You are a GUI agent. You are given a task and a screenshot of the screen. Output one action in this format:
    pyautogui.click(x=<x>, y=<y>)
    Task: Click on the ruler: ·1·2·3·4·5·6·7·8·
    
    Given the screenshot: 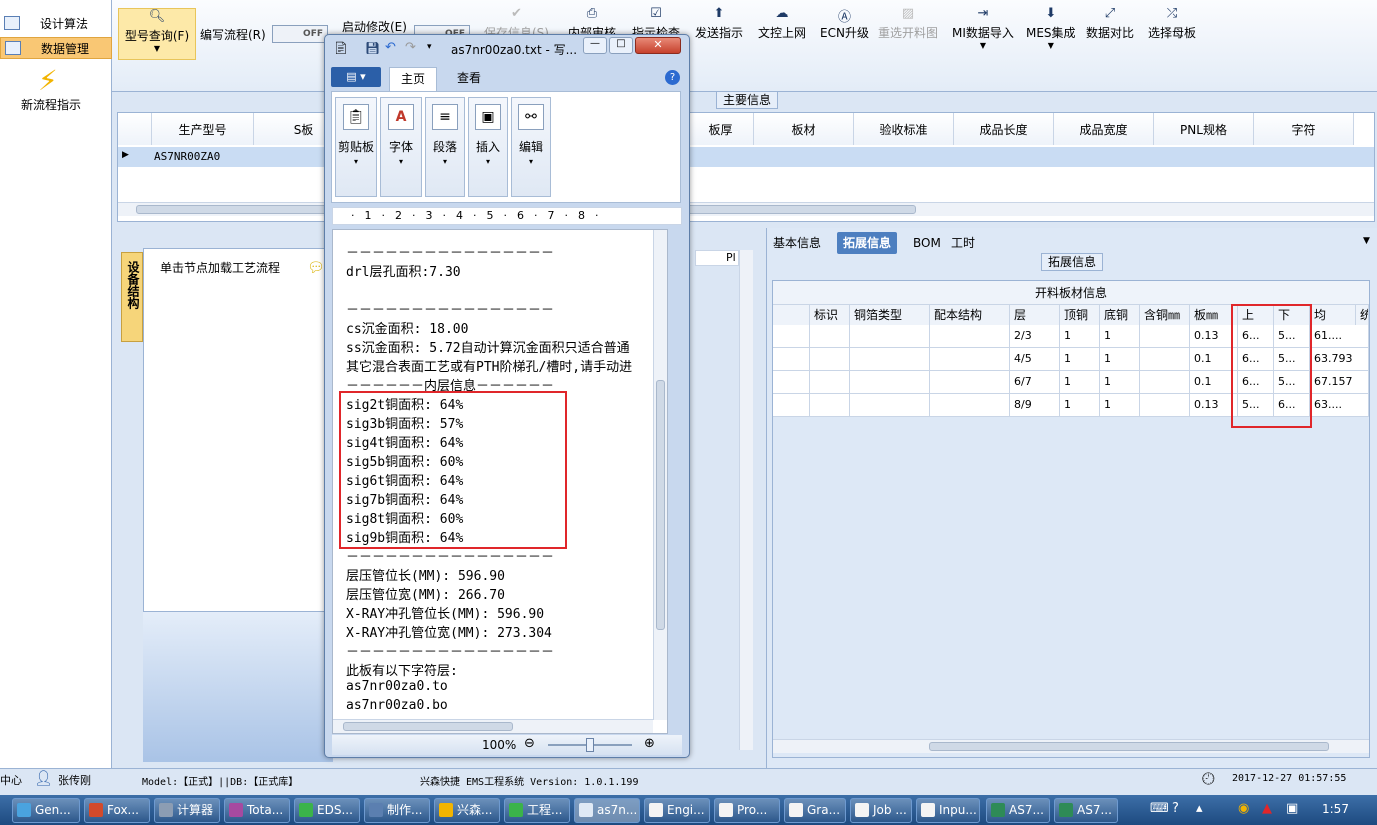 What is the action you would take?
    pyautogui.click(x=507, y=216)
    